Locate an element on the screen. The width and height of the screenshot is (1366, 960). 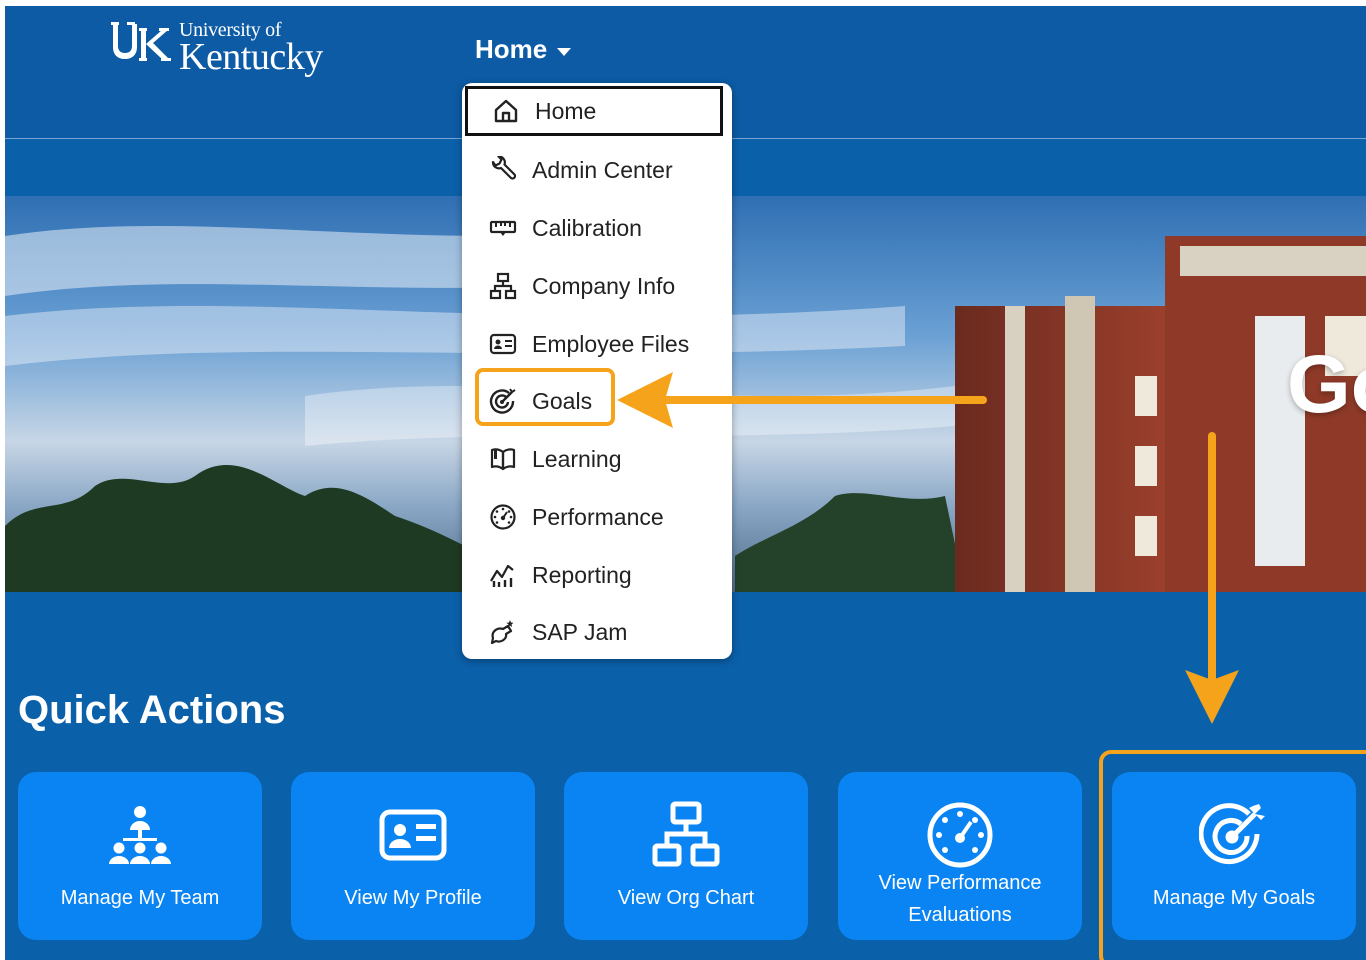
chart-icon is located at coordinates (503, 575).